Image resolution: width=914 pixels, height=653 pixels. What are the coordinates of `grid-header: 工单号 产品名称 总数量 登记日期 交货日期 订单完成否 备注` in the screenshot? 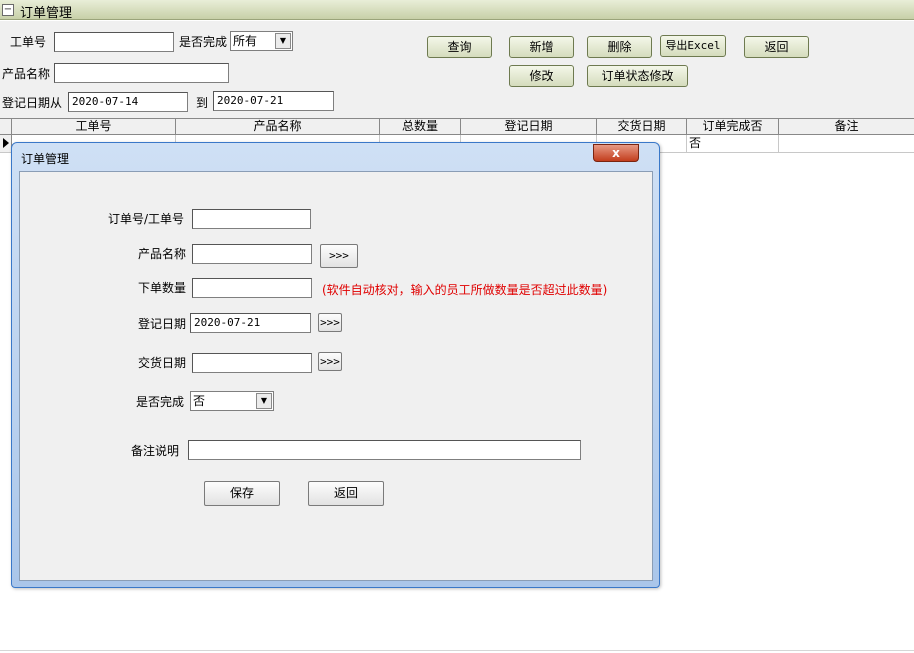 It's located at (457, 126).